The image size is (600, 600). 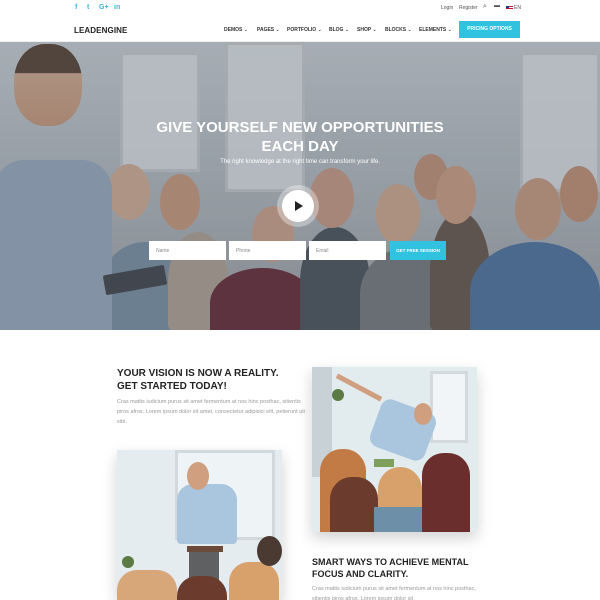 I want to click on email-input, so click(x=347, y=250).